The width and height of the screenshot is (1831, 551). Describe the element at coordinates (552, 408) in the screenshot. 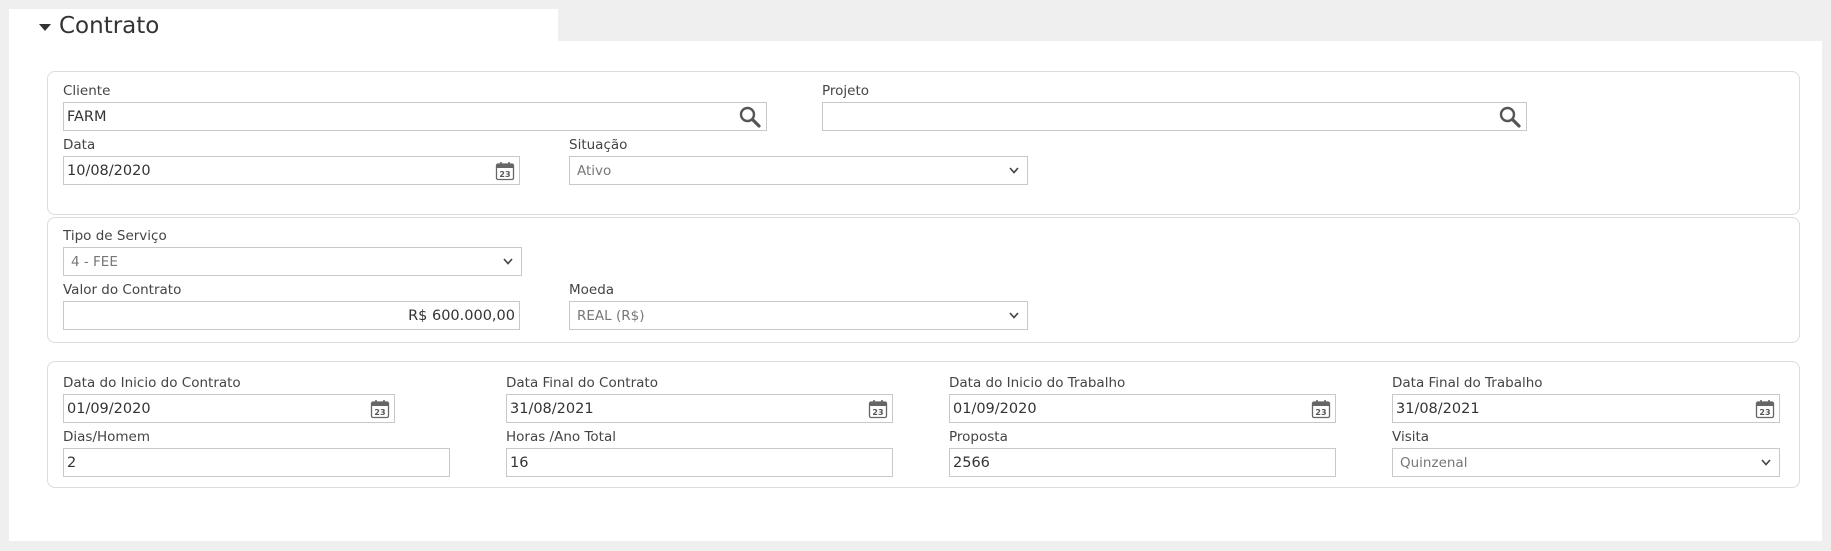

I see `final-contrato-value: 31/08/2021` at that location.